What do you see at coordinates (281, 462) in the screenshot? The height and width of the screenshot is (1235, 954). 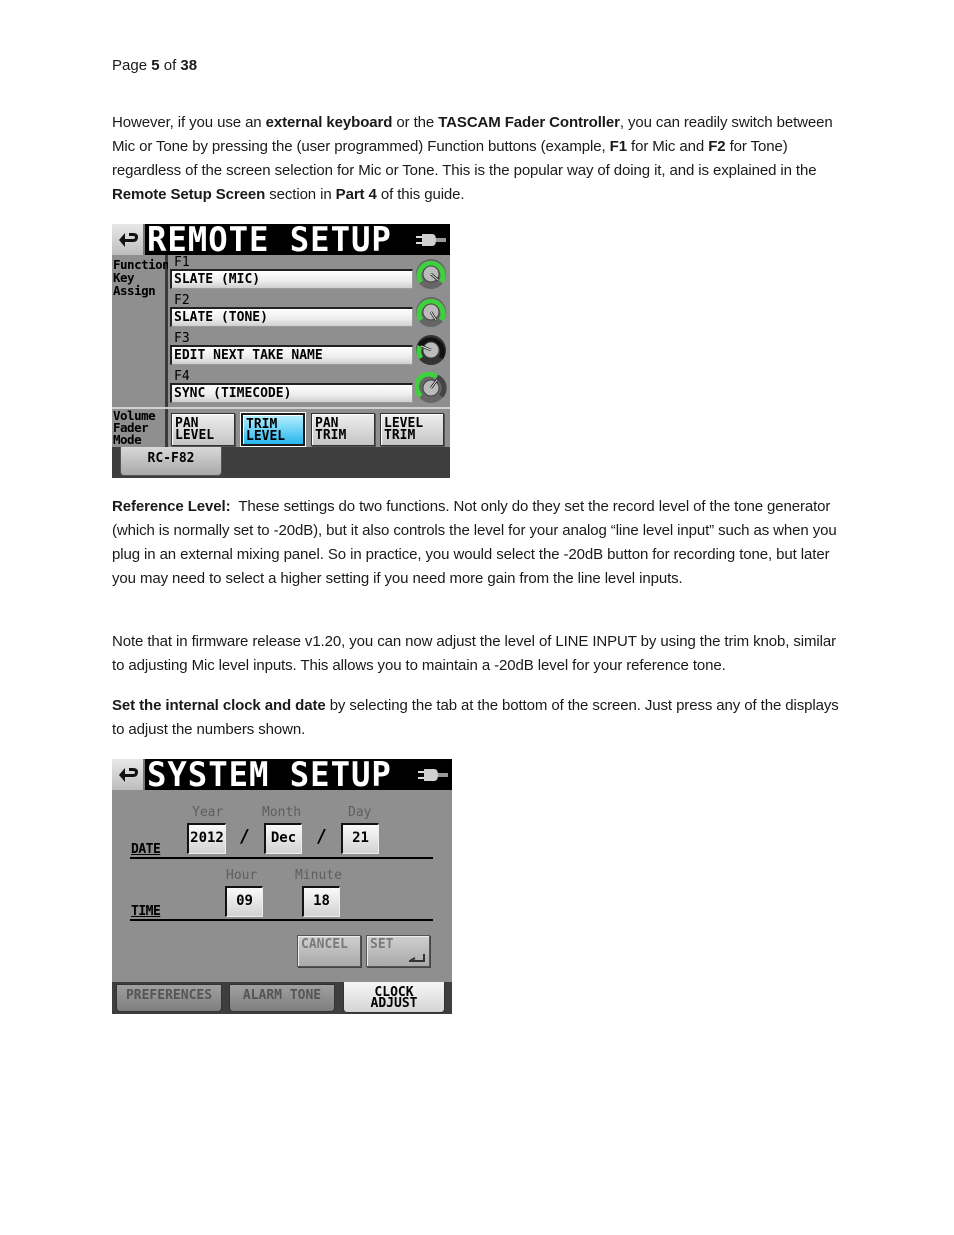 I see `tab-bar: RC-F82` at bounding box center [281, 462].